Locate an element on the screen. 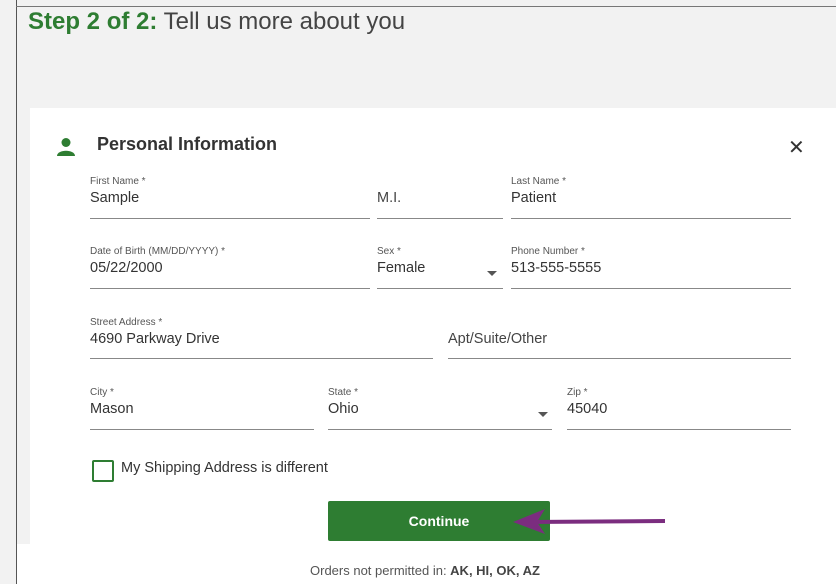 The image size is (836, 584). annotation-arrow-icon is located at coordinates (589, 521).